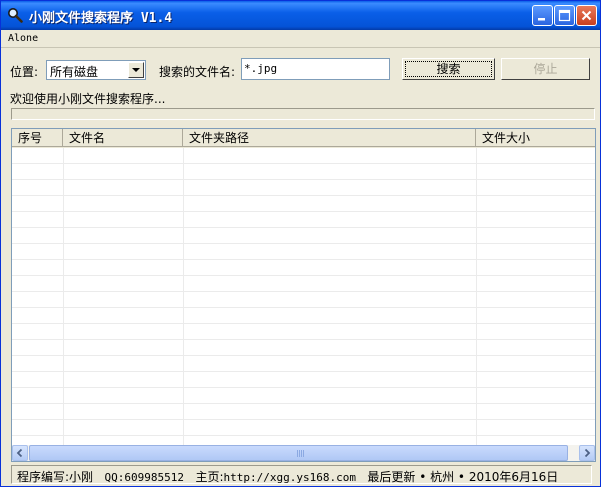 Image resolution: width=601 pixels, height=487 pixels. What do you see at coordinates (43, 477) in the screenshot?
I see `author-label: 程序编写:` at bounding box center [43, 477].